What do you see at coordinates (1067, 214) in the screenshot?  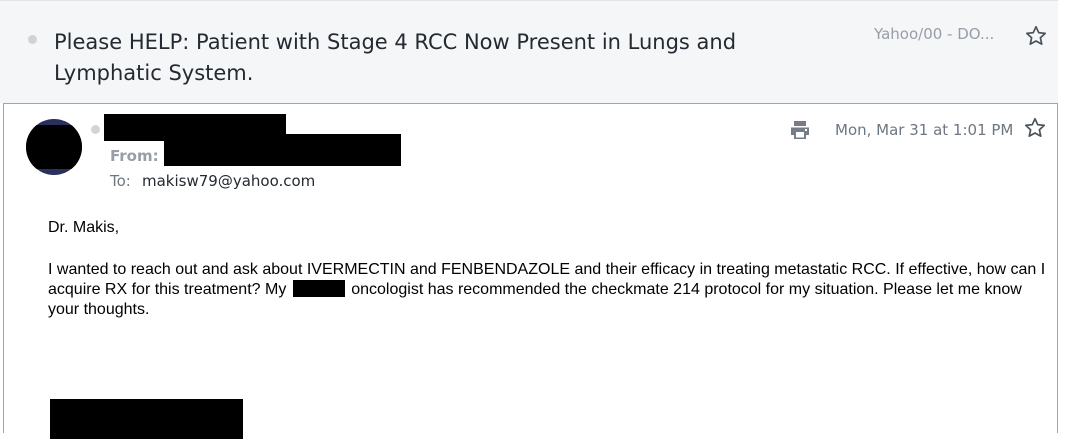 I see `scrollbar` at bounding box center [1067, 214].